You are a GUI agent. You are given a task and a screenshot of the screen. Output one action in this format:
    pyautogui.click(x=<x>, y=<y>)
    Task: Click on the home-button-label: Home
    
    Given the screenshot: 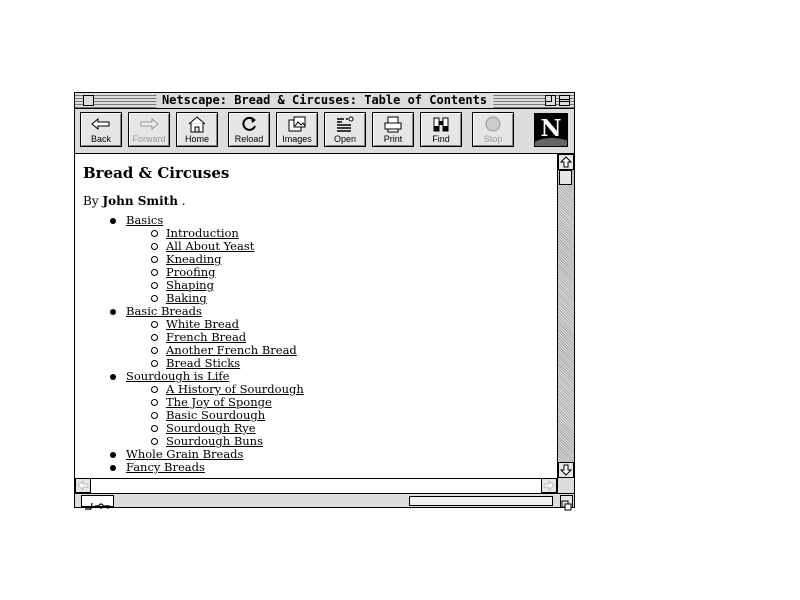 What is the action you would take?
    pyautogui.click(x=196, y=139)
    